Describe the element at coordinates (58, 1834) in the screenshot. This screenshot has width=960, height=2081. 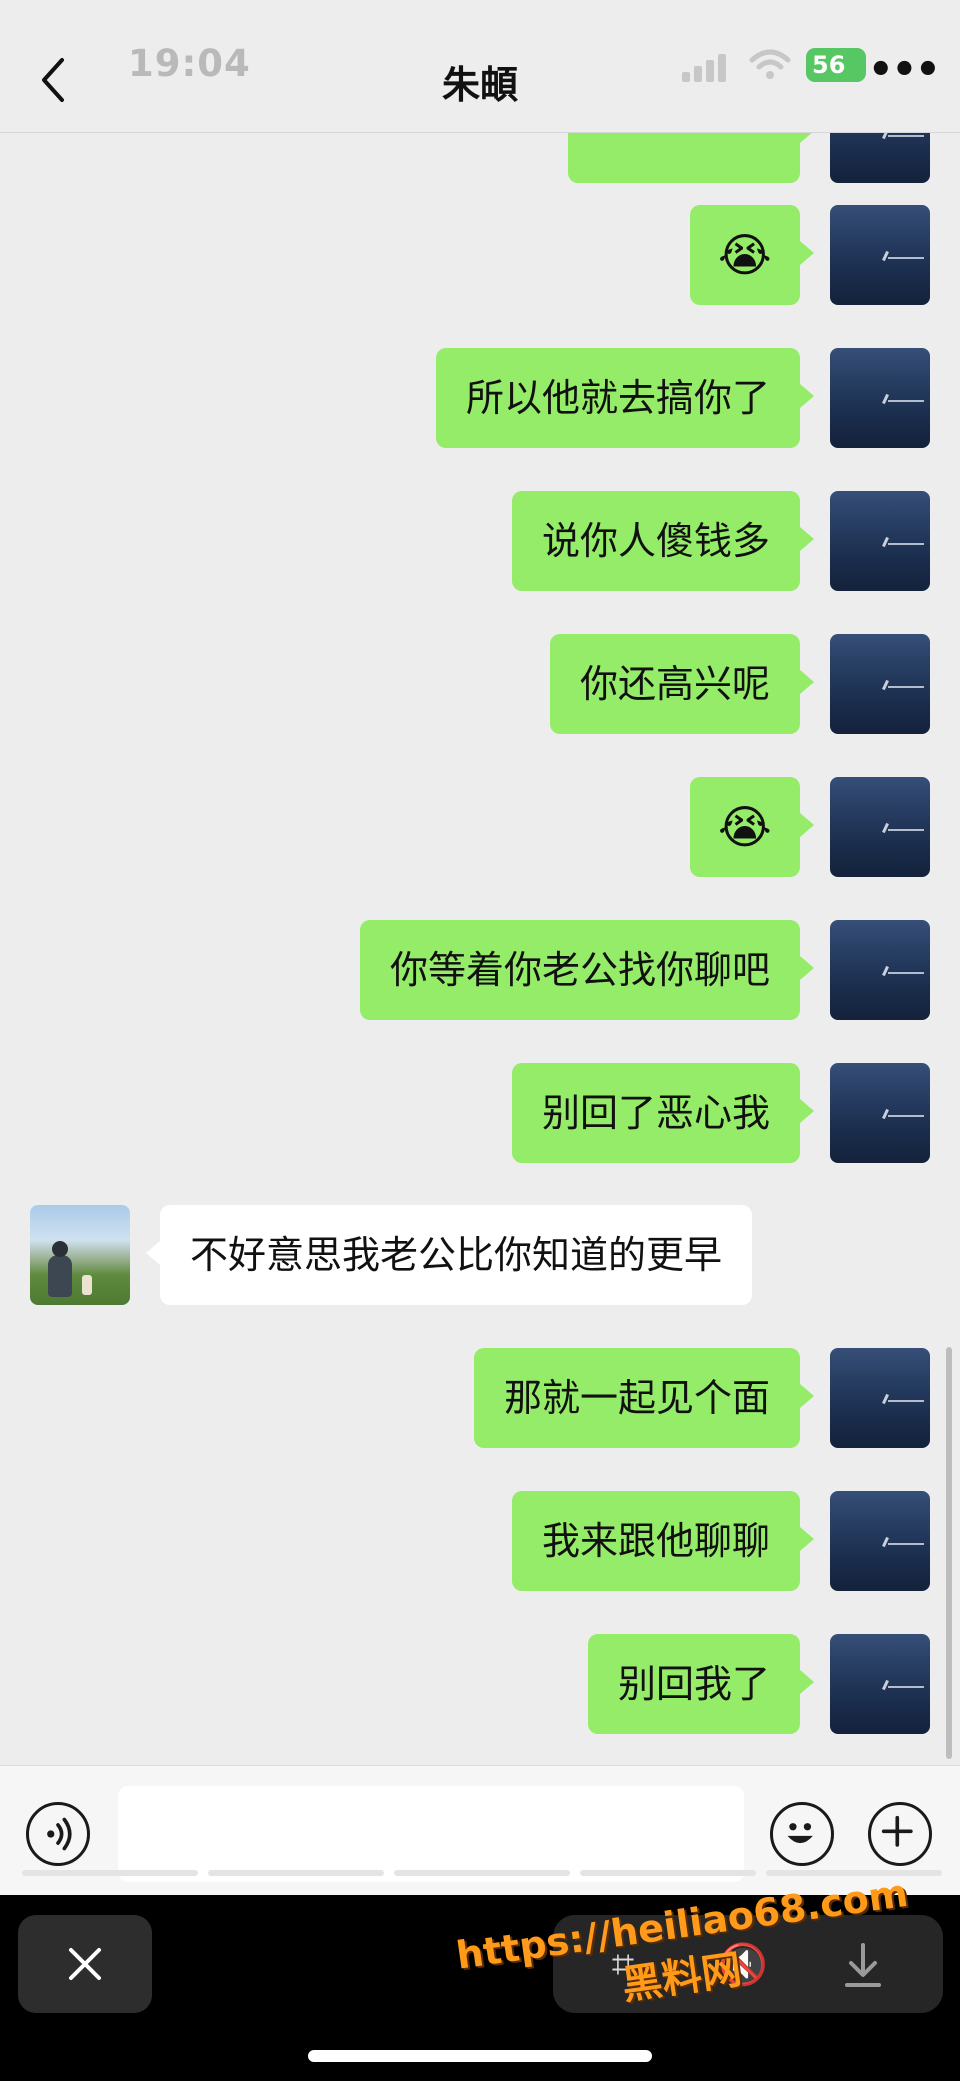
I see `voice-icon` at that location.